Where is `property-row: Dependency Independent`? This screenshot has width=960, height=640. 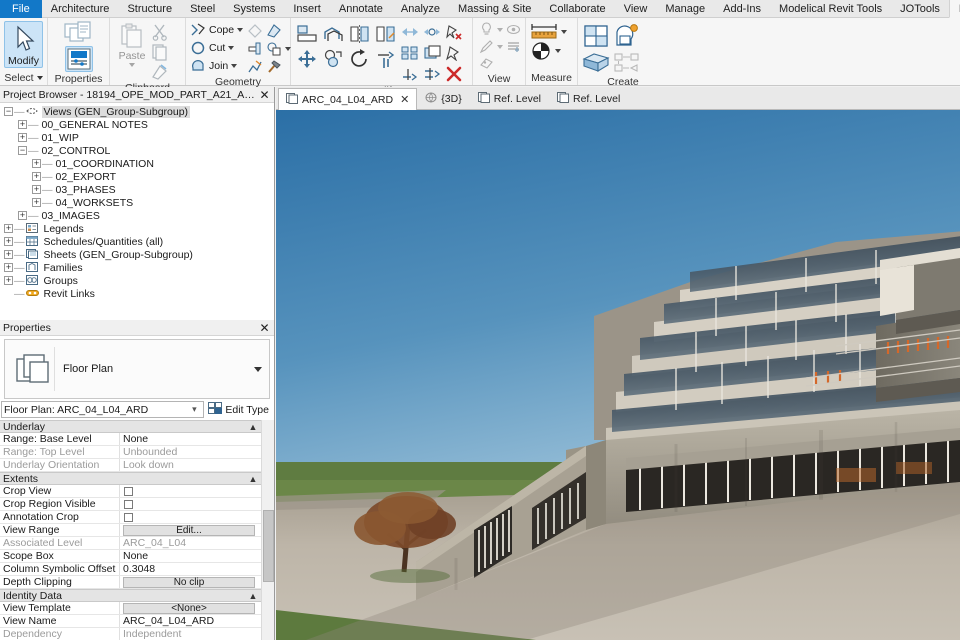
property-row: Dependency Independent is located at coordinates (130, 634).